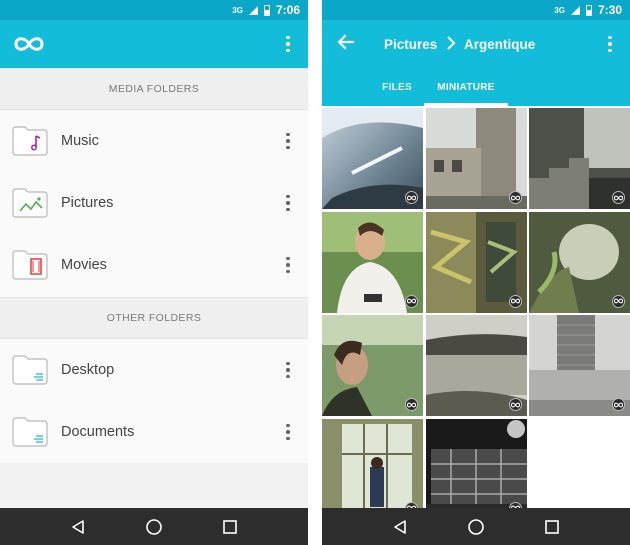 Image resolution: width=630 pixels, height=545 pixels. I want to click on tab-miniature: MINIATURE, so click(466, 87).